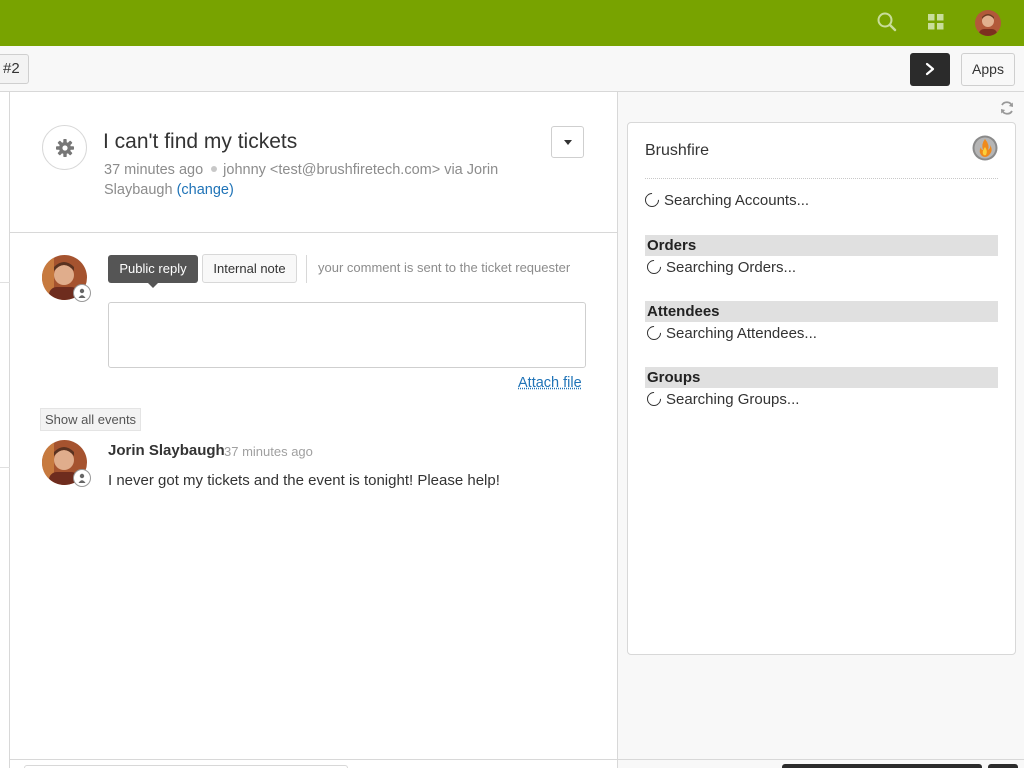 The width and height of the screenshot is (1024, 768). What do you see at coordinates (347, 335) in the screenshot?
I see `comment-input` at bounding box center [347, 335].